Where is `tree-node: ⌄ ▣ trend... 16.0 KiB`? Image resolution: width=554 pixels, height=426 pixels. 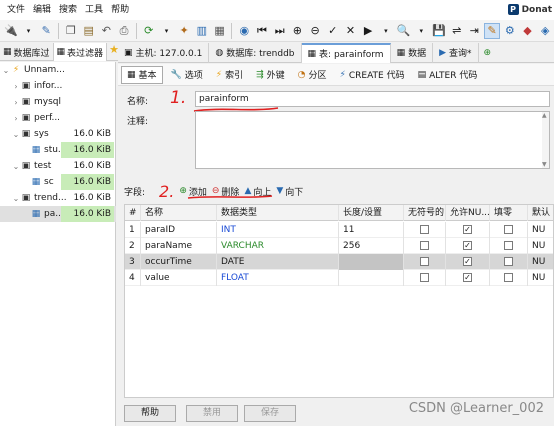
tree-node: ⌄ ▣ trend... 16.0 KiB is located at coordinates (58, 198).